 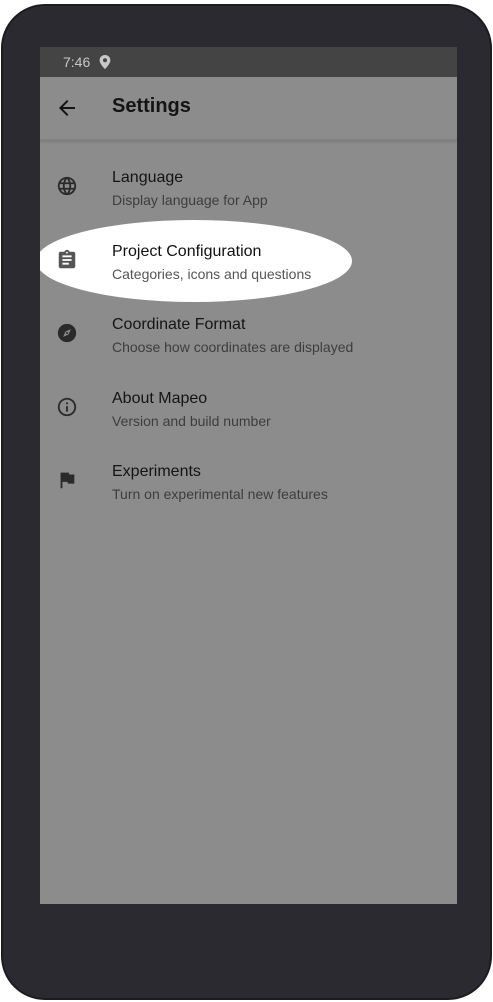 What do you see at coordinates (148, 177) in the screenshot?
I see `item-title: Language` at bounding box center [148, 177].